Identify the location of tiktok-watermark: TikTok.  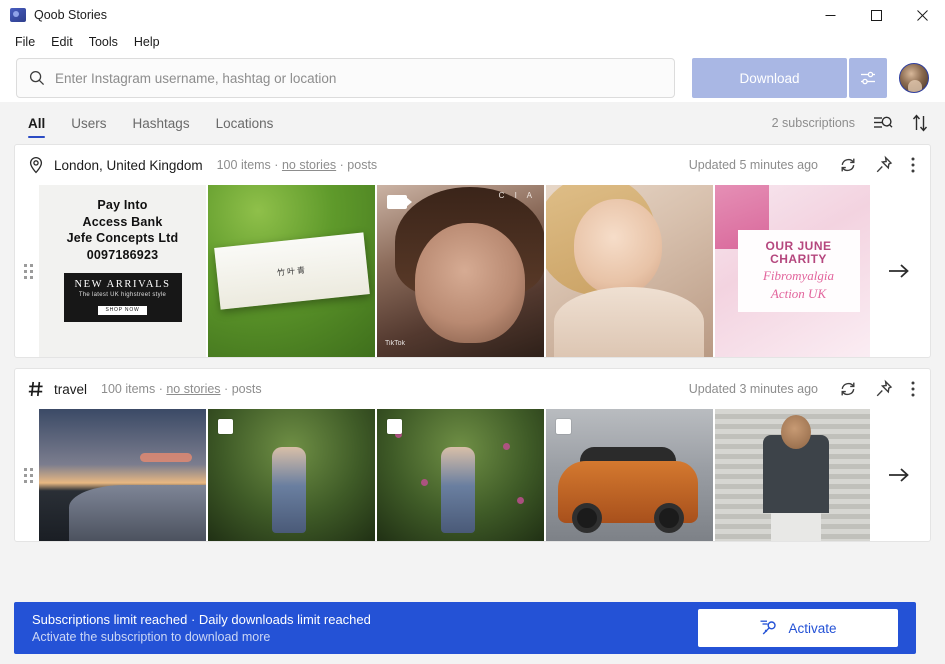
(395, 343).